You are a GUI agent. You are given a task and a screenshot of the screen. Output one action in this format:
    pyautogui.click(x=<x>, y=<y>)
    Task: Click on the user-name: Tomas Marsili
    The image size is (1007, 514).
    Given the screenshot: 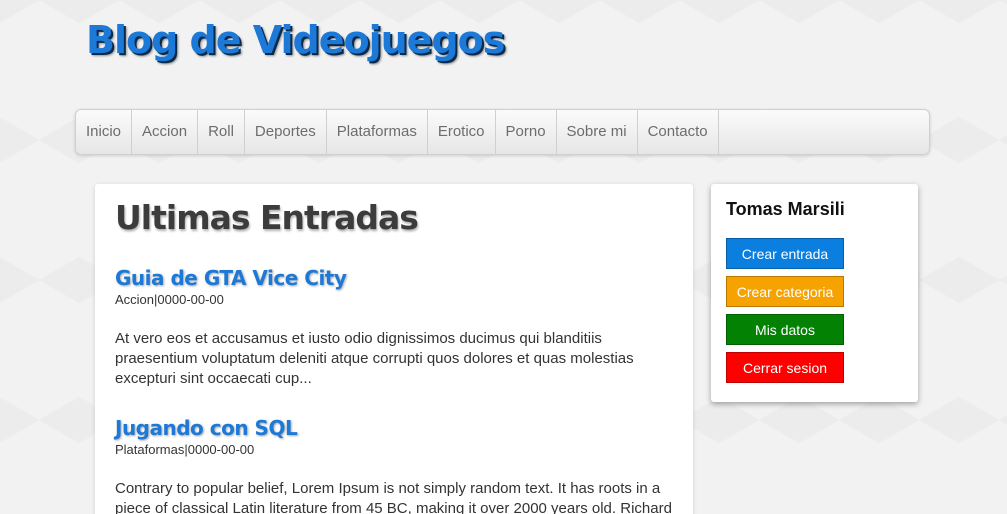 What is the action you would take?
    pyautogui.click(x=785, y=209)
    